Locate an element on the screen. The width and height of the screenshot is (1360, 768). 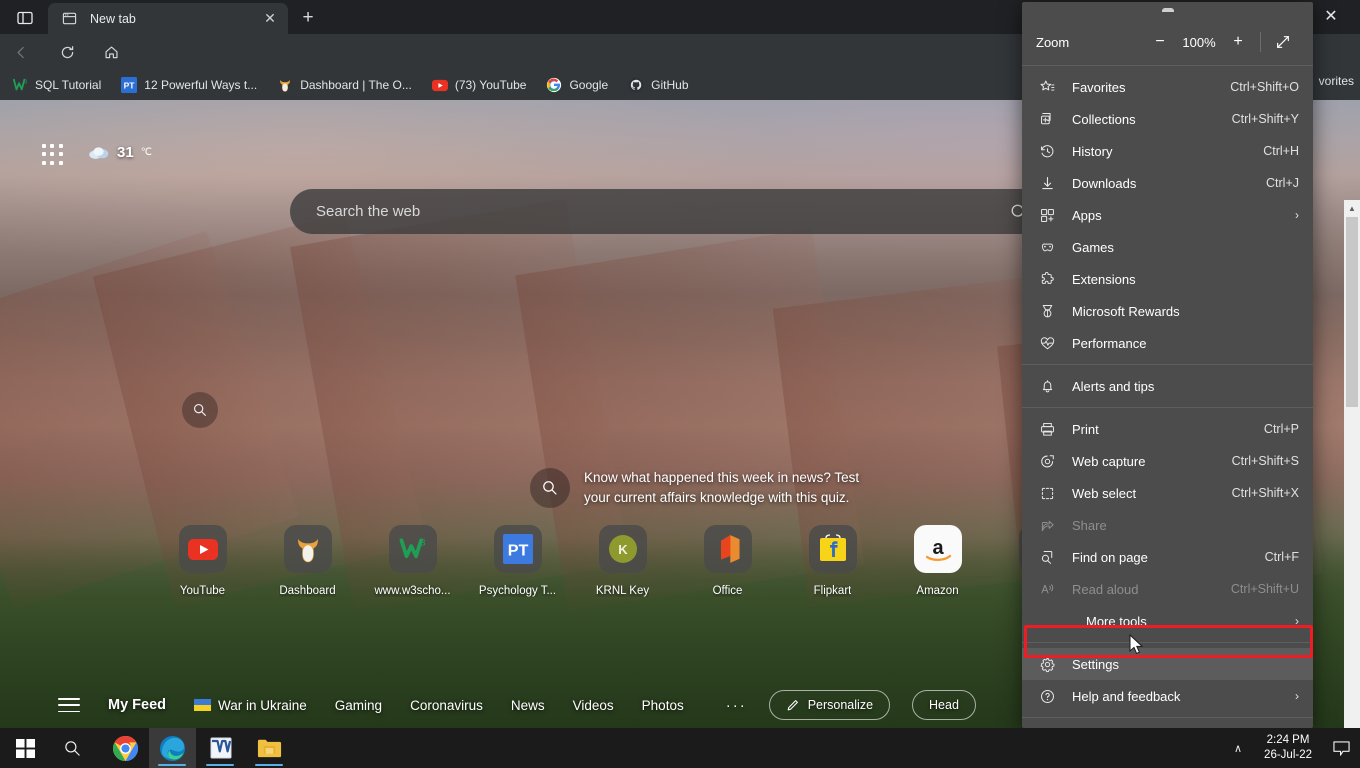
menu-item-shortcut: Ctrl+P is located at coordinates (1281, 429).